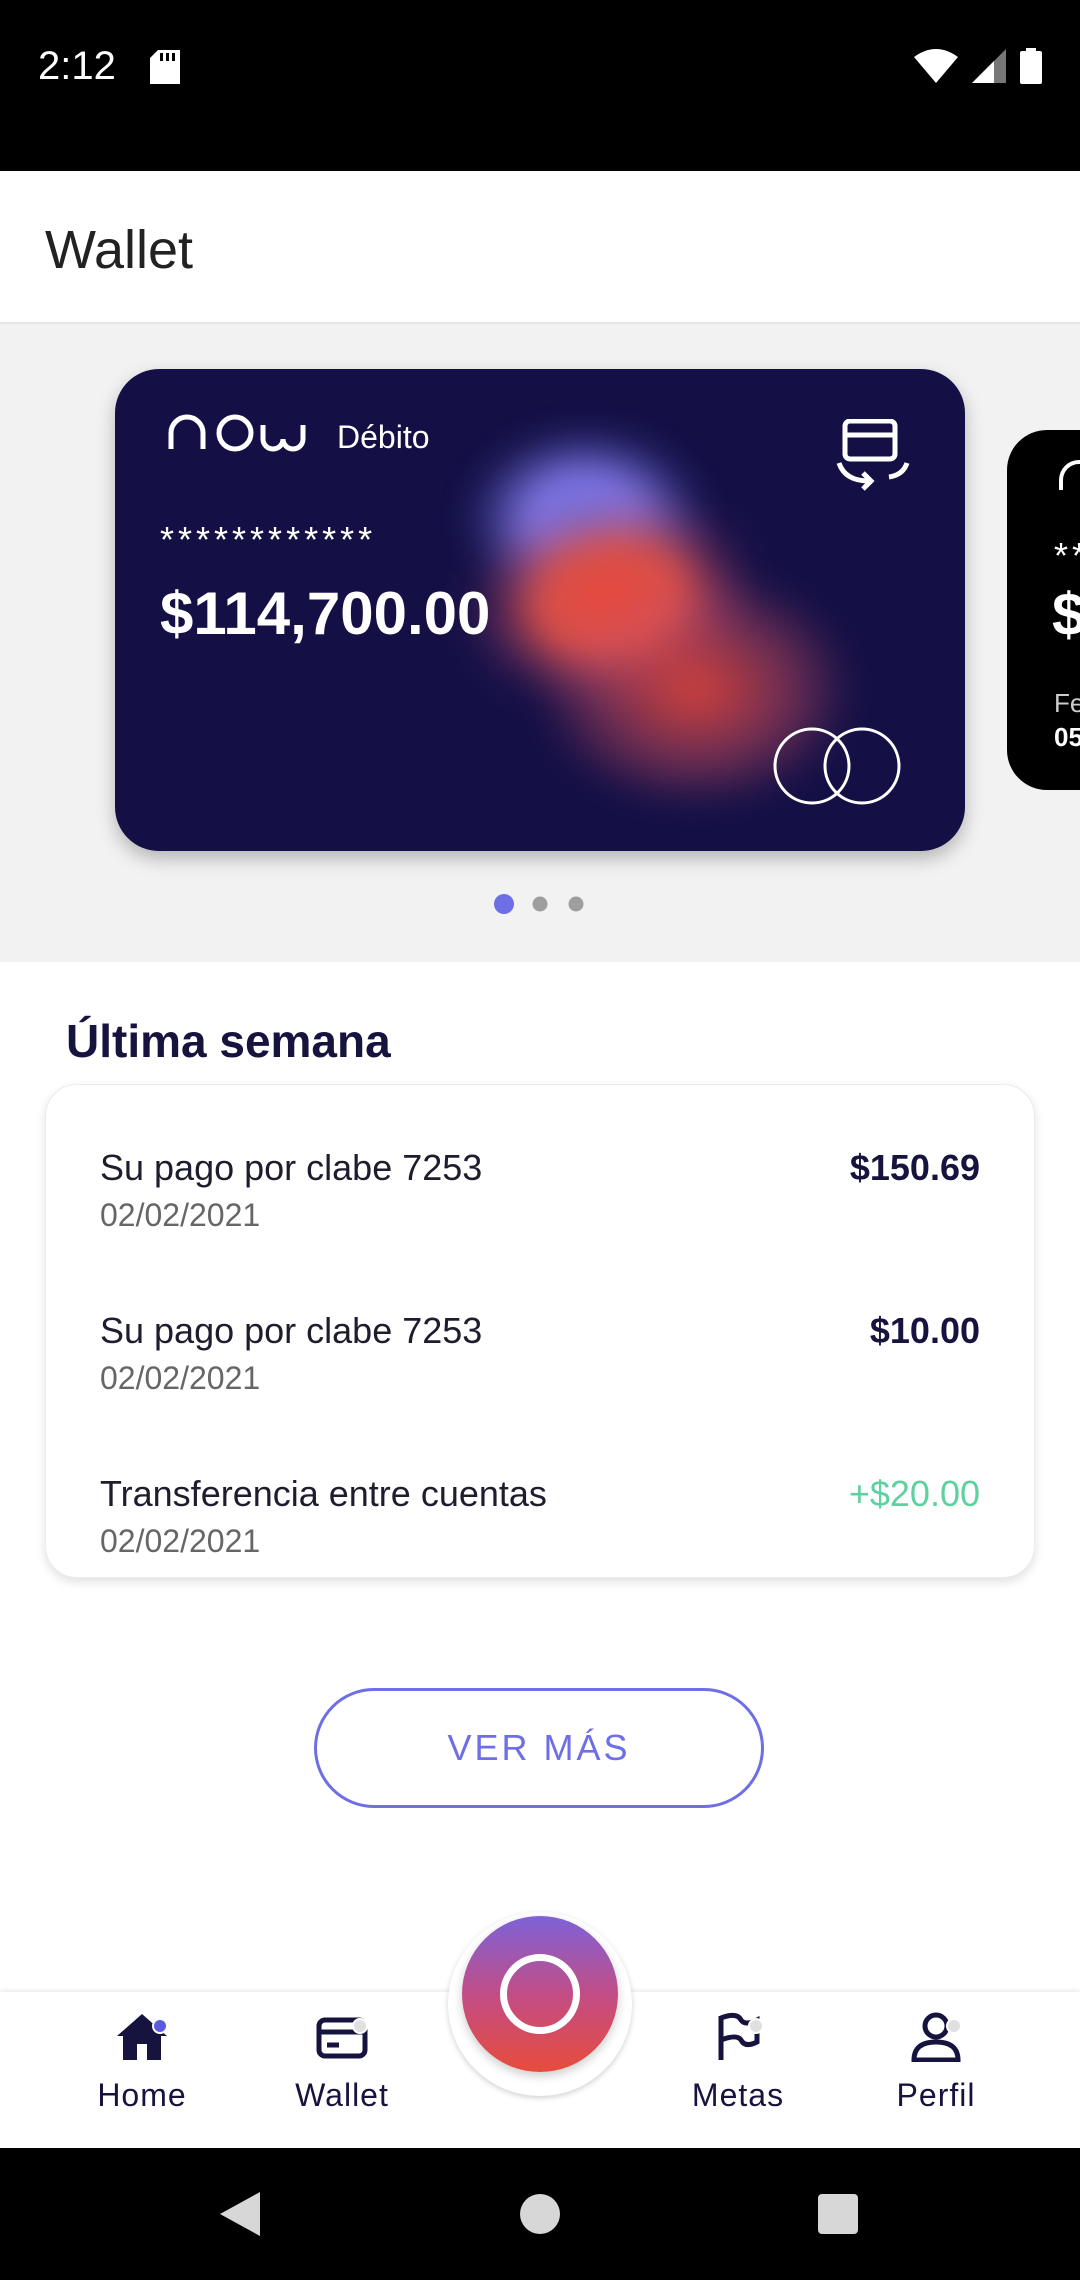 This screenshot has height=2280, width=1080. I want to click on back-icon, so click(240, 2216).